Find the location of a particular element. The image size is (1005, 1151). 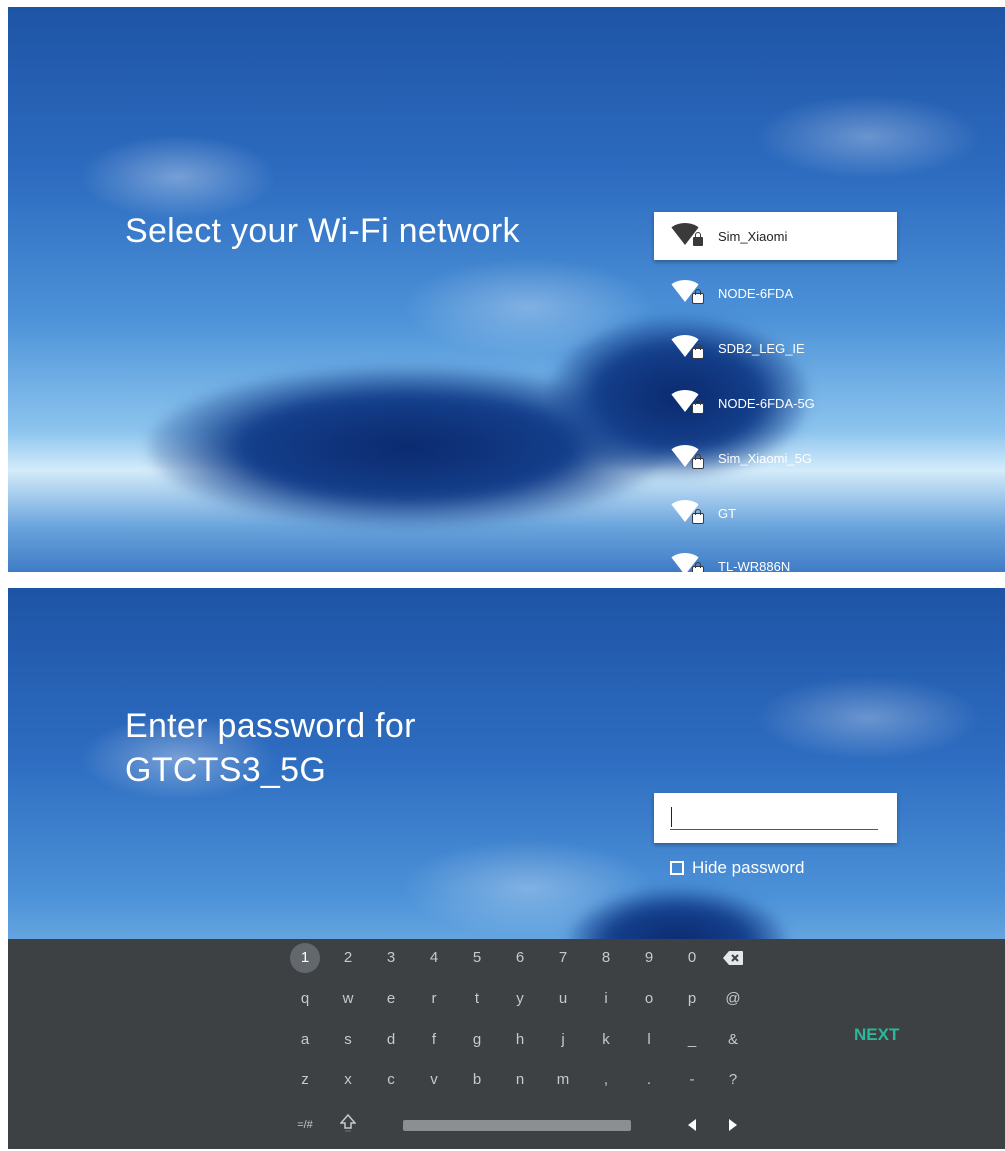

key-4: 4 is located at coordinates (434, 958).